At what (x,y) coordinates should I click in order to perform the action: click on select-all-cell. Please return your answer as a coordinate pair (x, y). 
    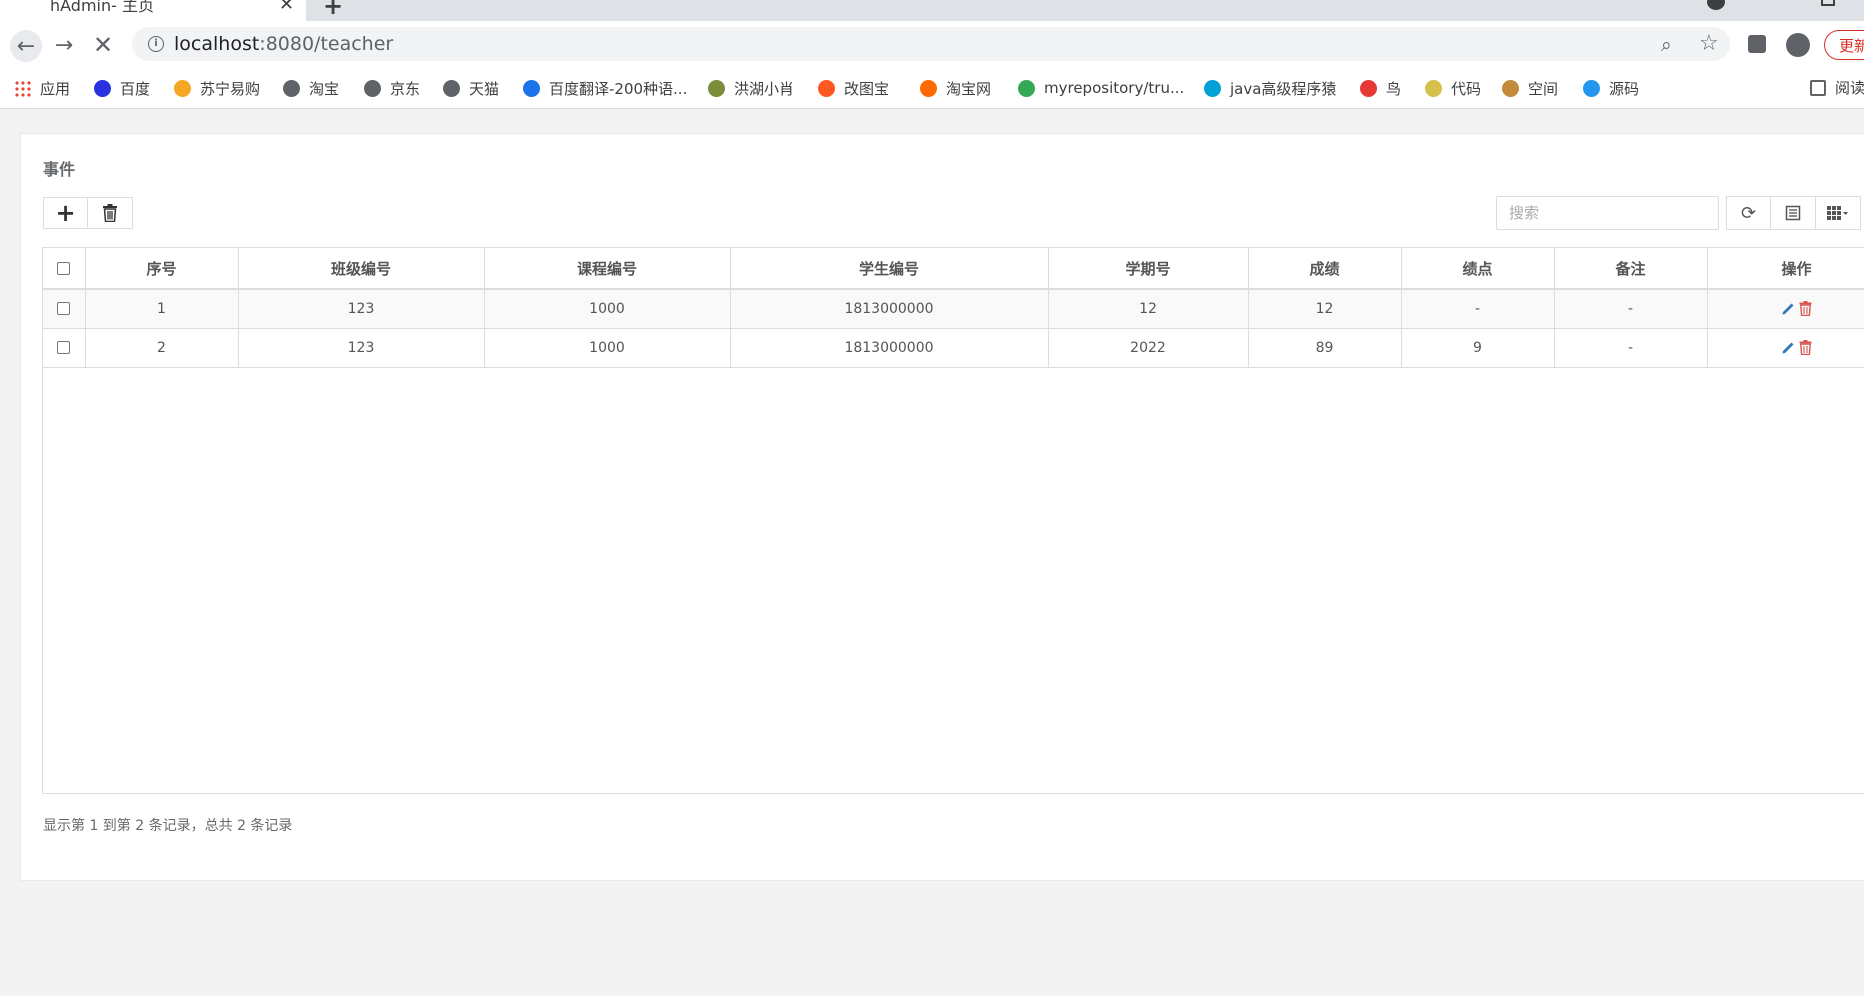
    Looking at the image, I should click on (64, 269).